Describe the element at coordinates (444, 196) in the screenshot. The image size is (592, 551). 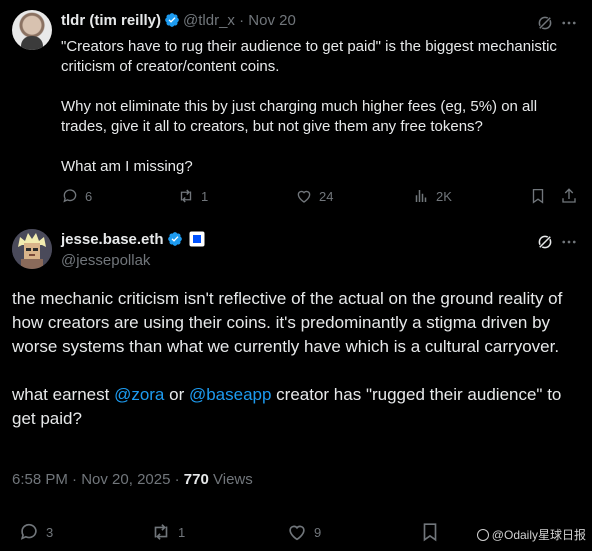
I see `views-count: 2K` at that location.